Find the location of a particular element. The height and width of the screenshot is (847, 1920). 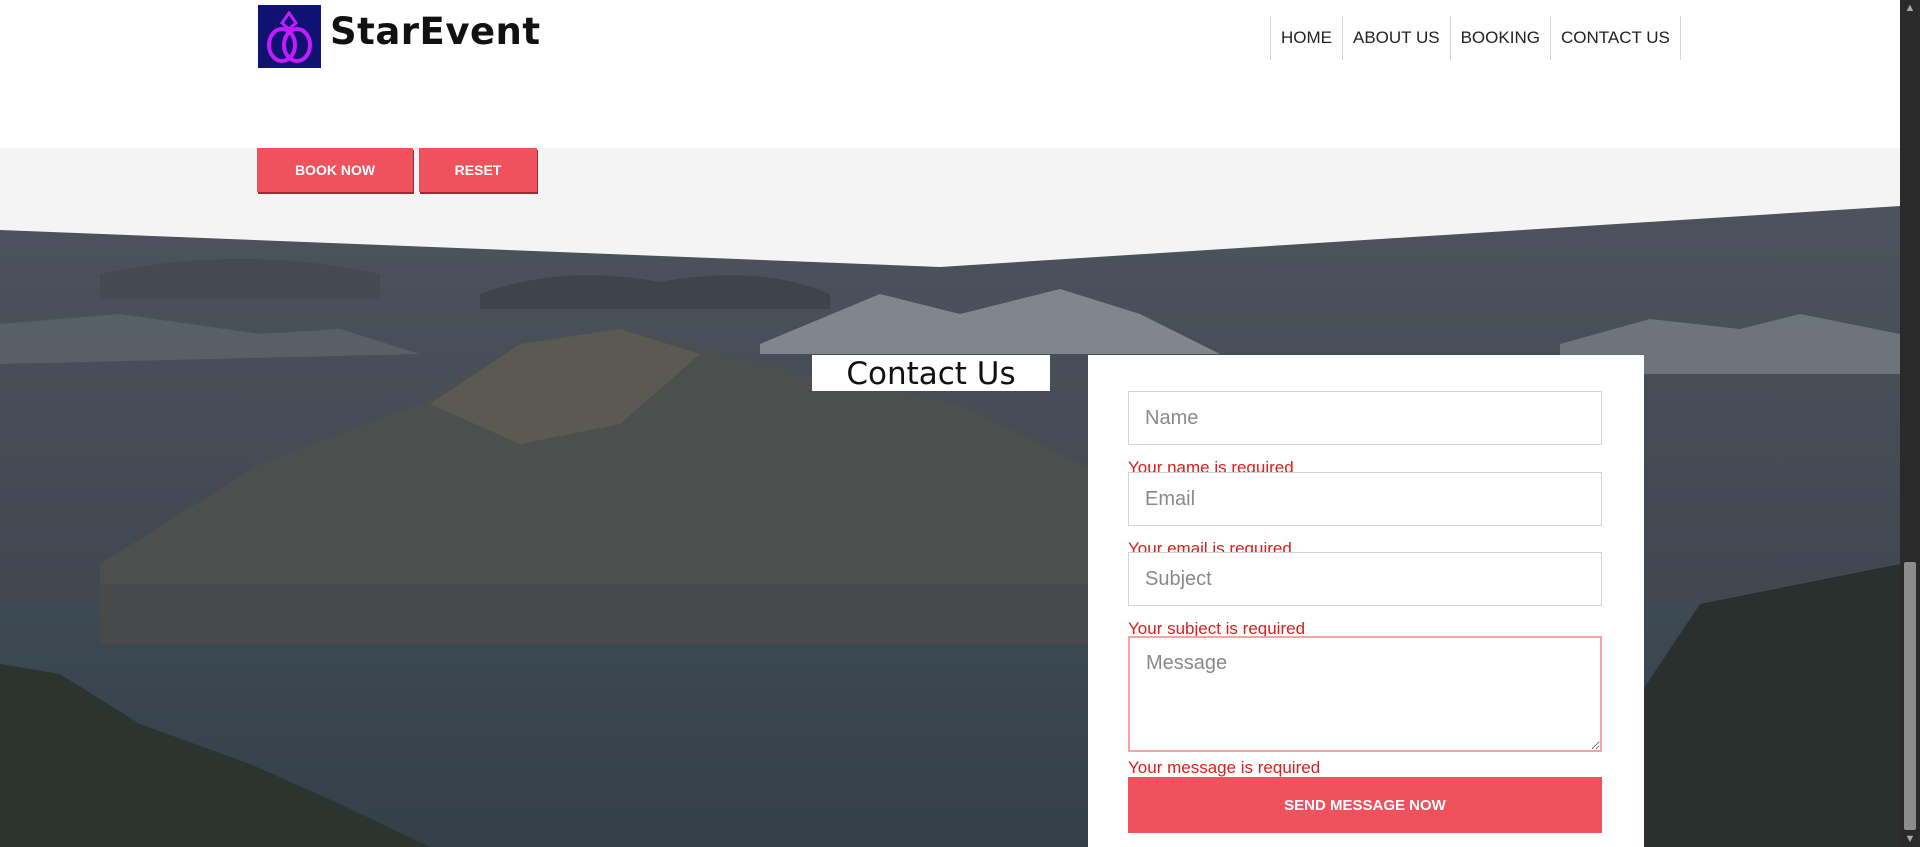

name-input is located at coordinates (1365, 418).